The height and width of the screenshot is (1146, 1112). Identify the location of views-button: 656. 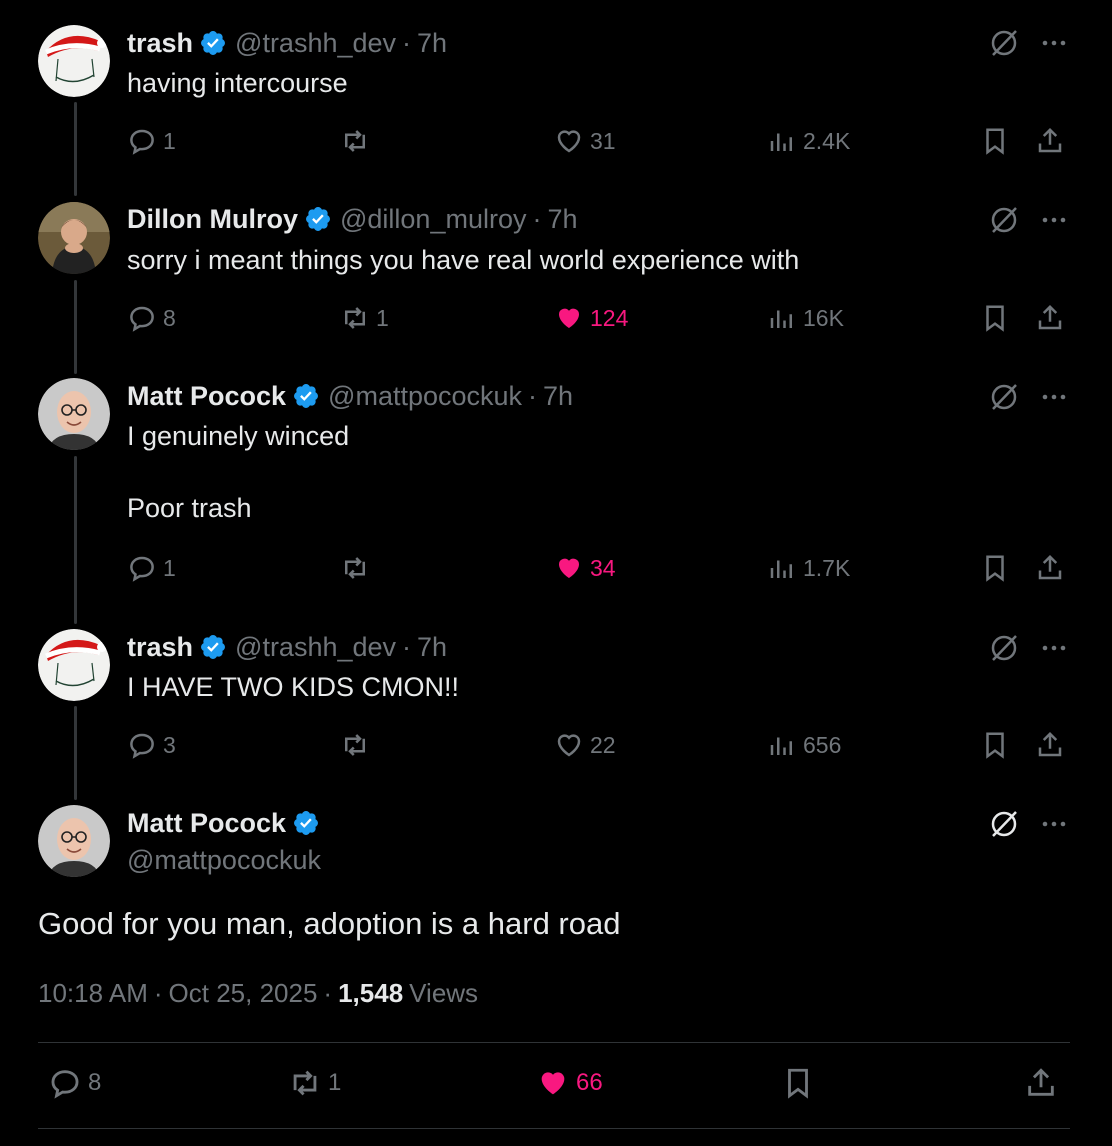
(804, 745).